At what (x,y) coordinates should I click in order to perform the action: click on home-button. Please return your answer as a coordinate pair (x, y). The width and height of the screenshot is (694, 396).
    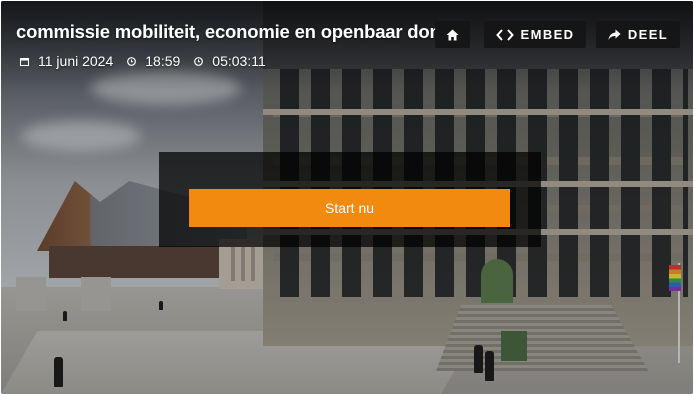
    Looking at the image, I should click on (452, 34).